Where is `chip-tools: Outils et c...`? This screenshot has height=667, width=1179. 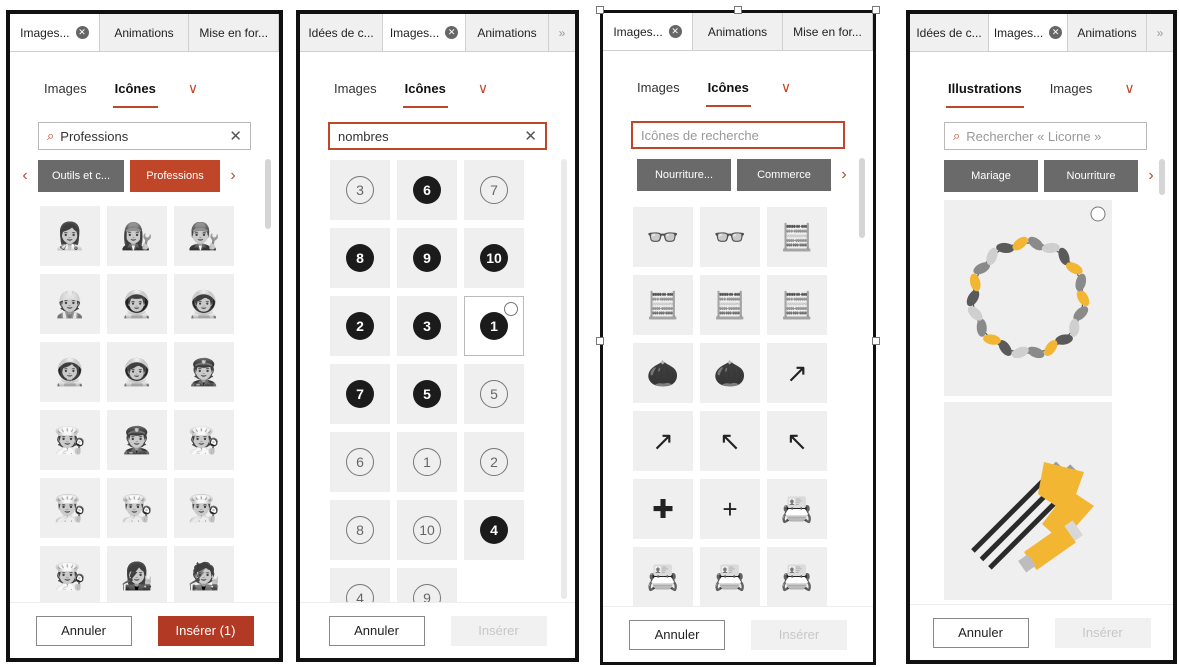 chip-tools: Outils et c... is located at coordinates (81, 176).